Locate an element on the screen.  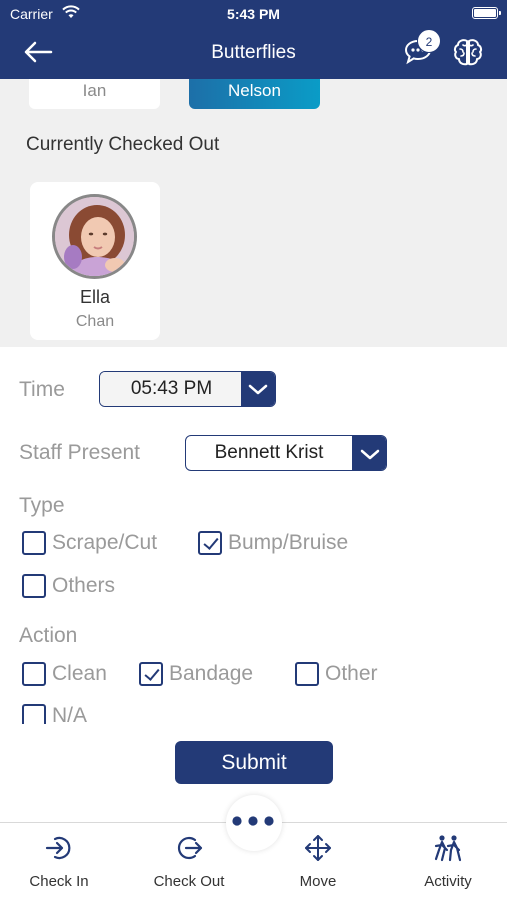
child-photo is located at coordinates (94, 236).